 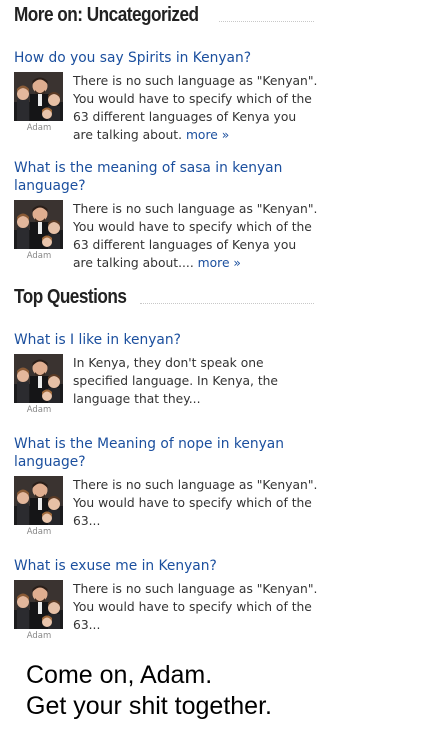 I want to click on caption-line-1: Come on, Adam., so click(x=119, y=675).